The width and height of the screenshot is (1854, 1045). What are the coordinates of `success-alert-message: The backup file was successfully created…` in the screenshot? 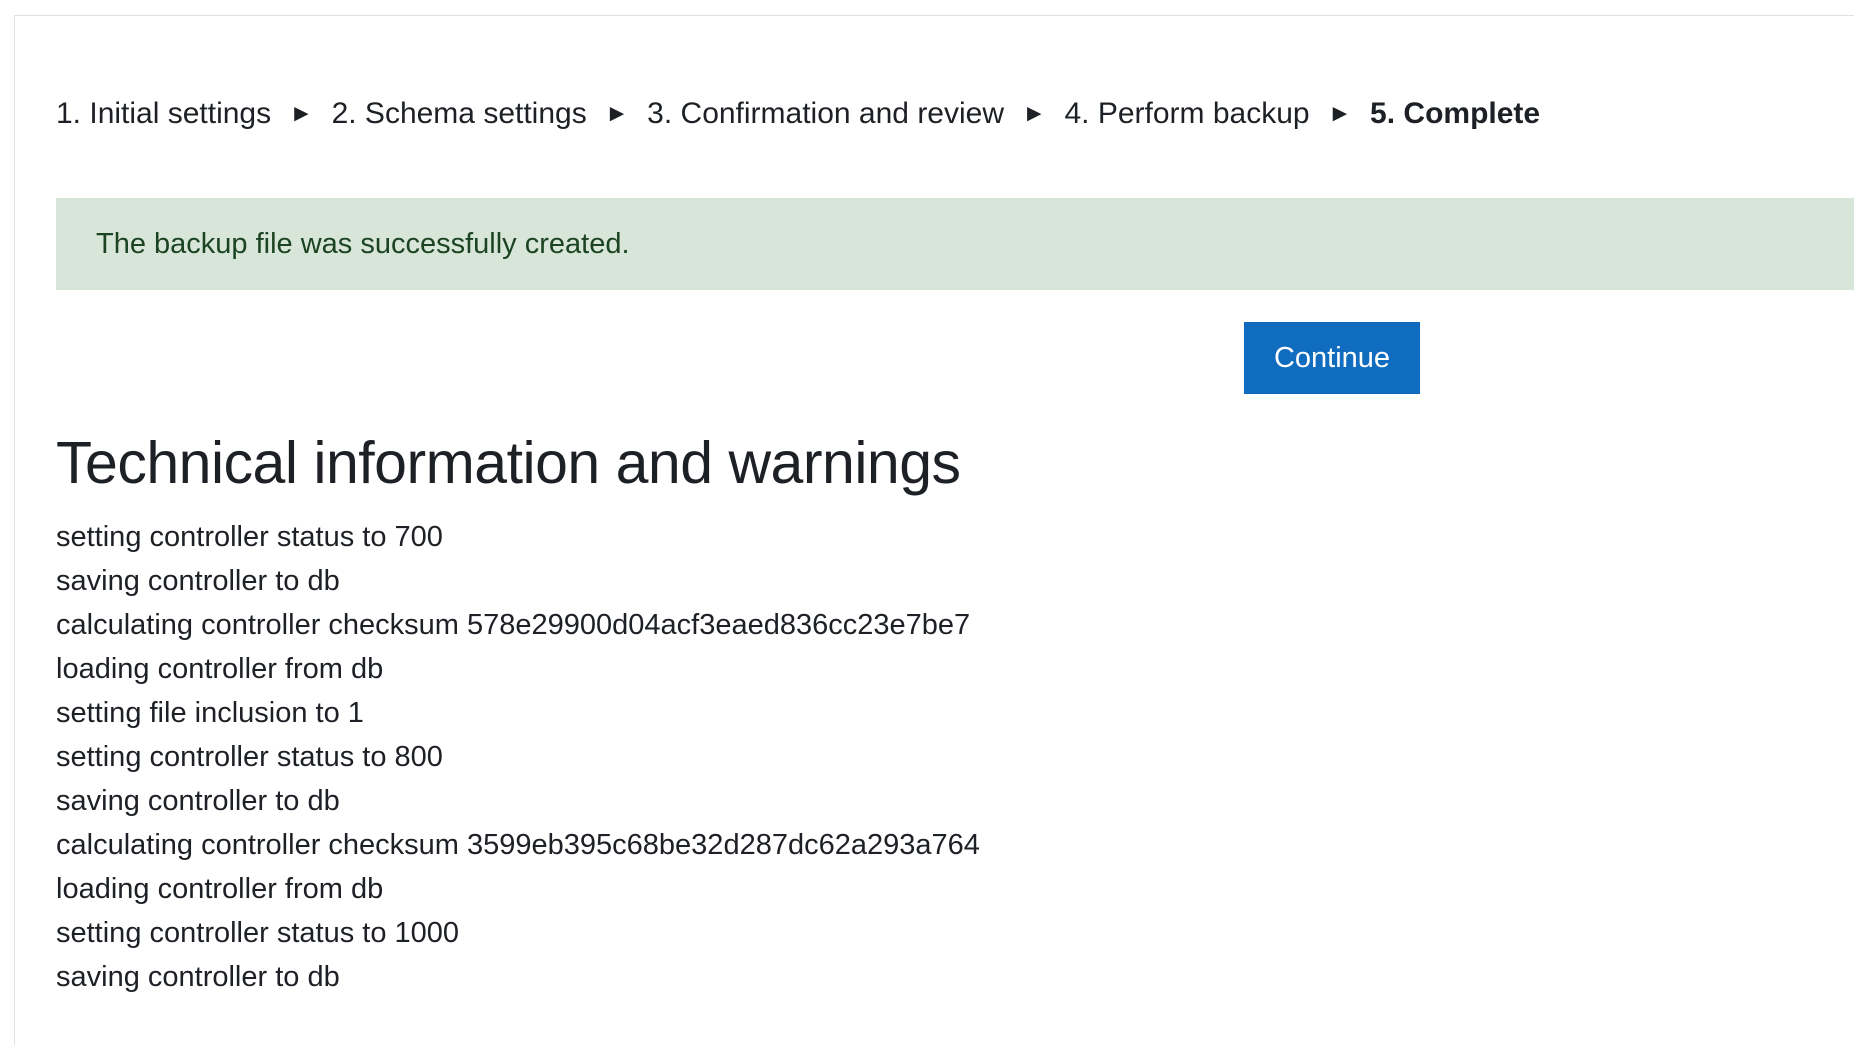 It's located at (363, 244).